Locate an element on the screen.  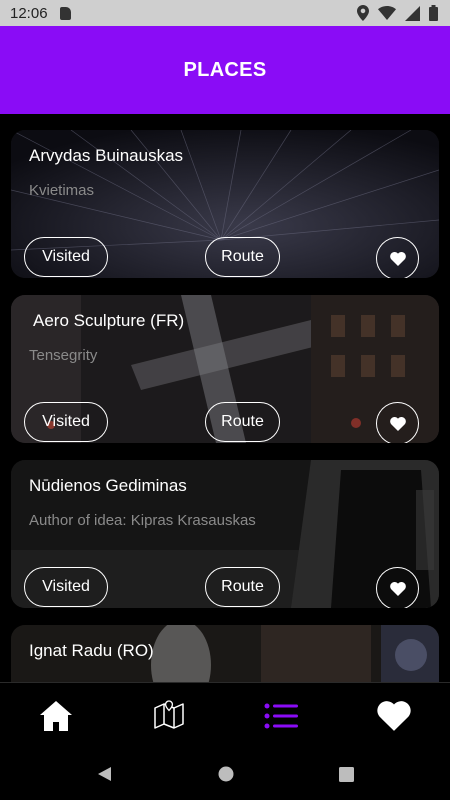
place-title: Aero Sculpture (FR) is located at coordinates (109, 320).